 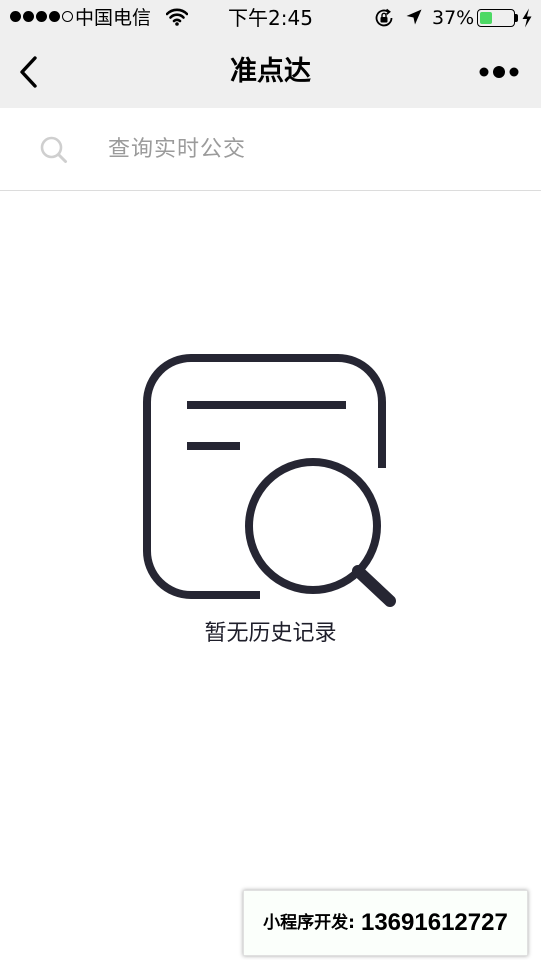 What do you see at coordinates (496, 18) in the screenshot?
I see `battery-icon` at bounding box center [496, 18].